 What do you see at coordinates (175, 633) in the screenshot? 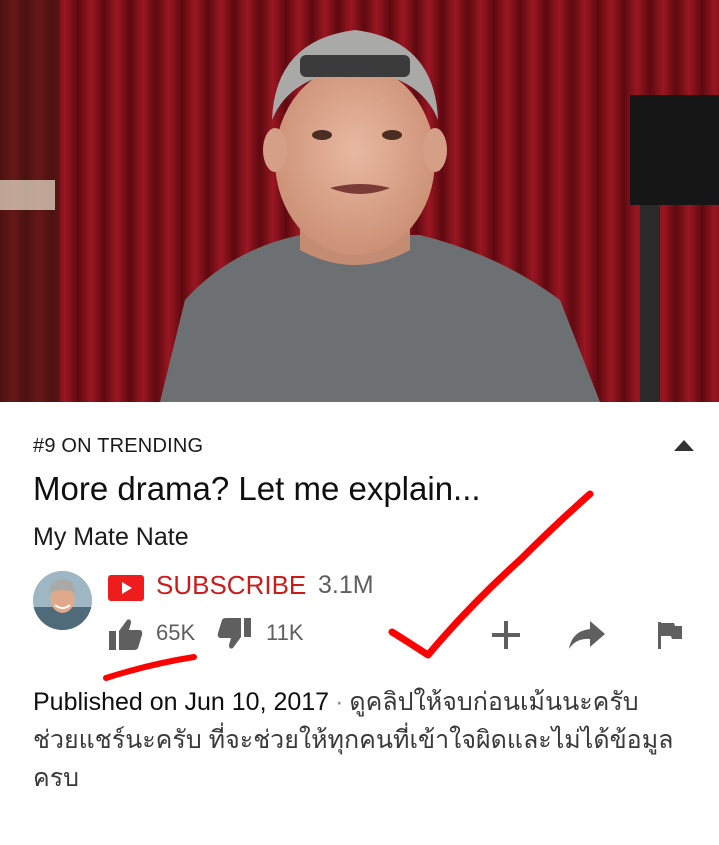
I see `like-count: 65K` at bounding box center [175, 633].